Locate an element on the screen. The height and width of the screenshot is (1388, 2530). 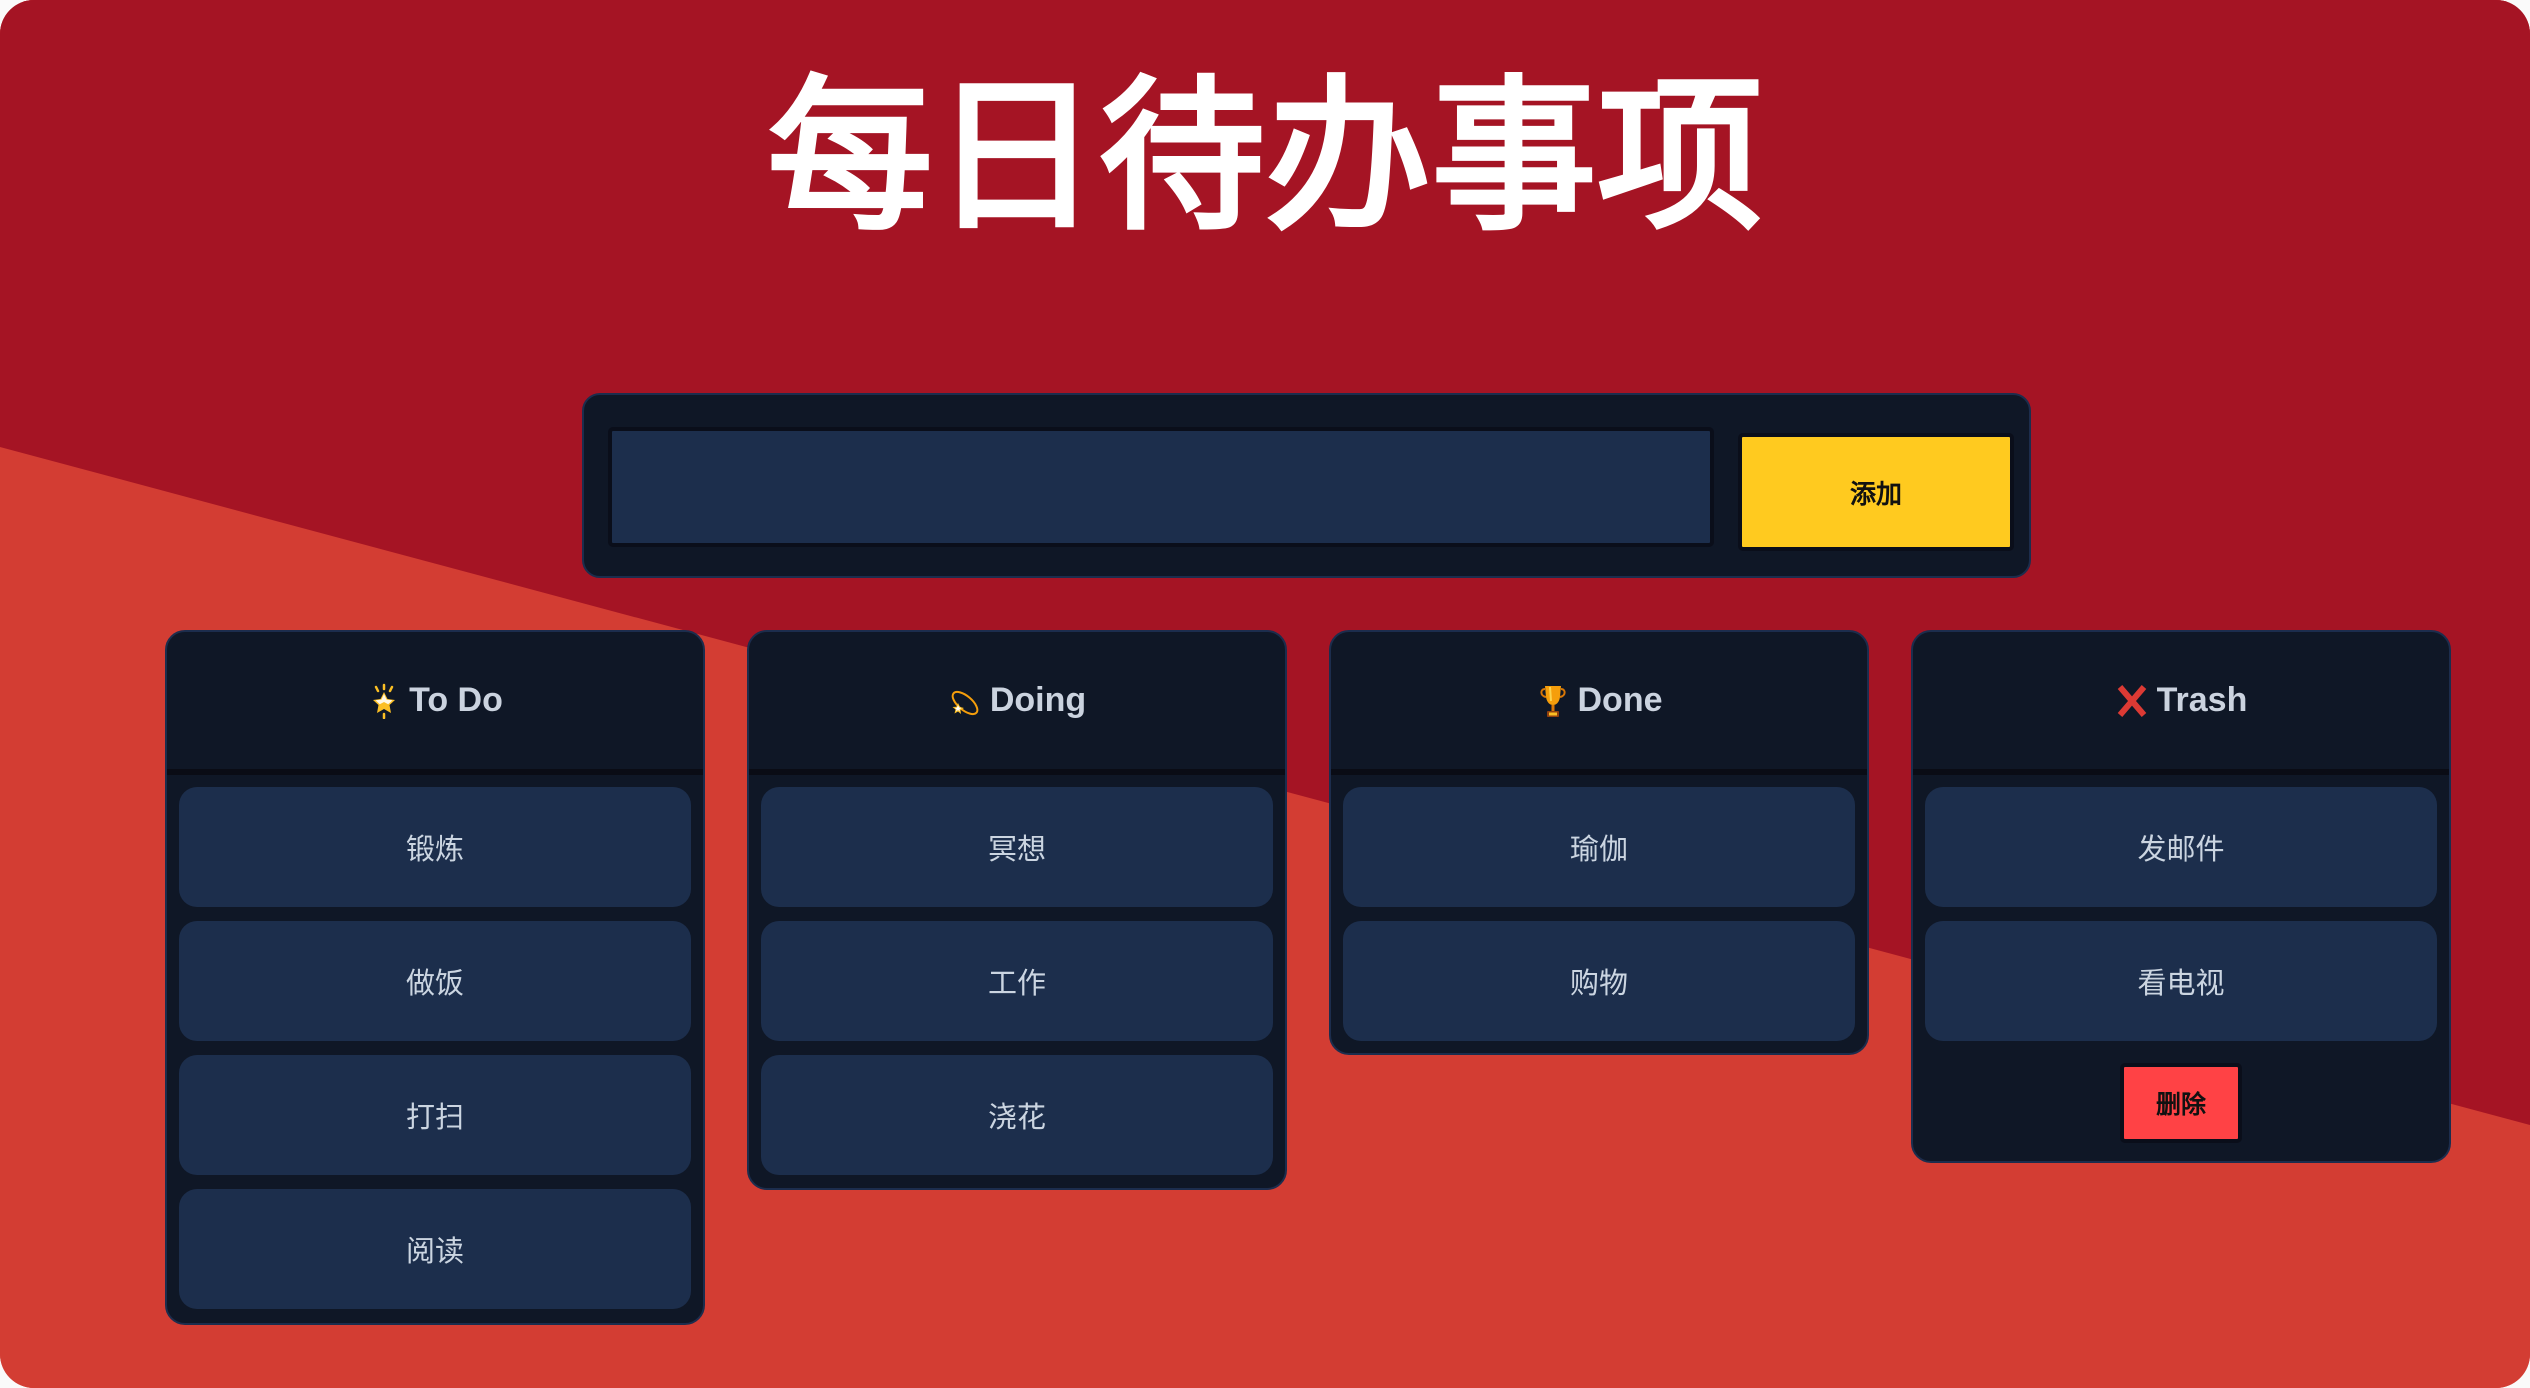
task-list-doing: 冥想 工作 浇花 is located at coordinates (1017, 975).